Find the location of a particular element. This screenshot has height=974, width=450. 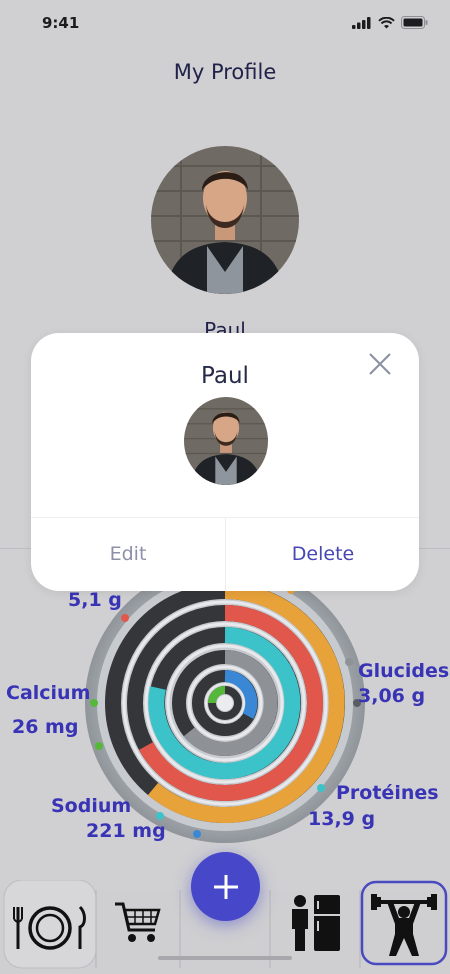

glucides-label: Glucides is located at coordinates (404, 671).